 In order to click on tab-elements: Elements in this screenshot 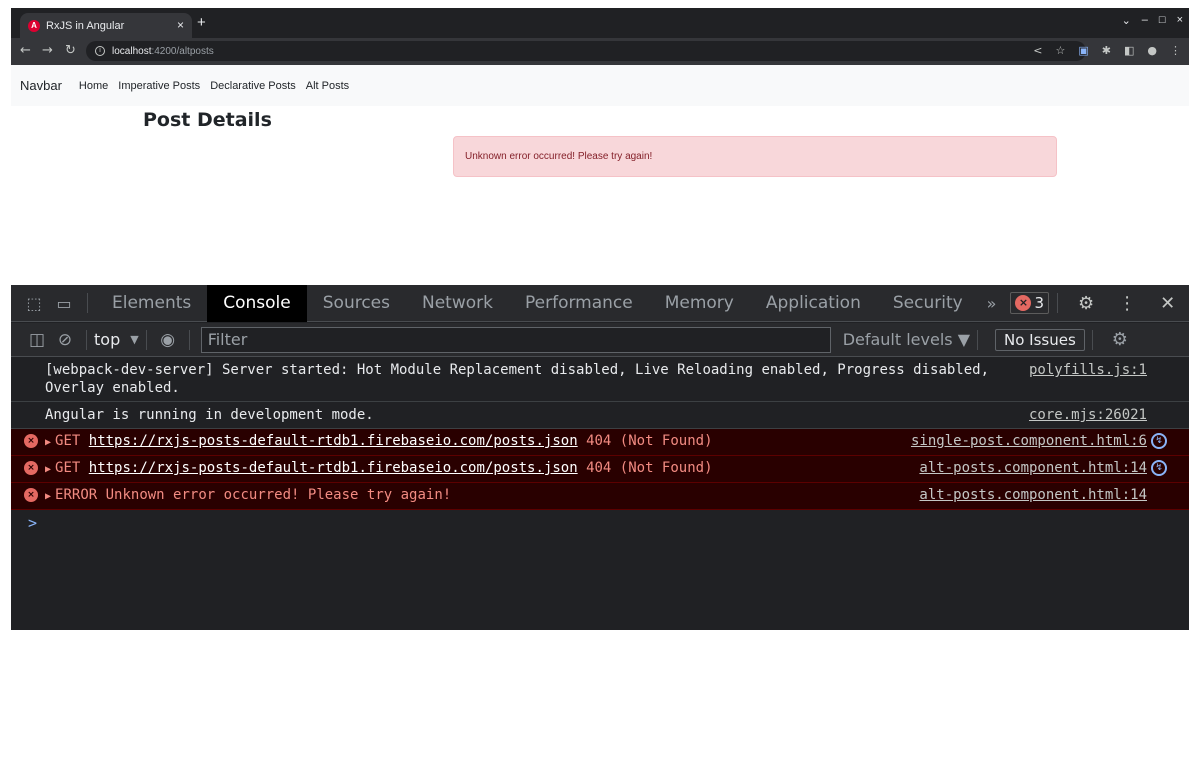, I will do `click(151, 303)`.